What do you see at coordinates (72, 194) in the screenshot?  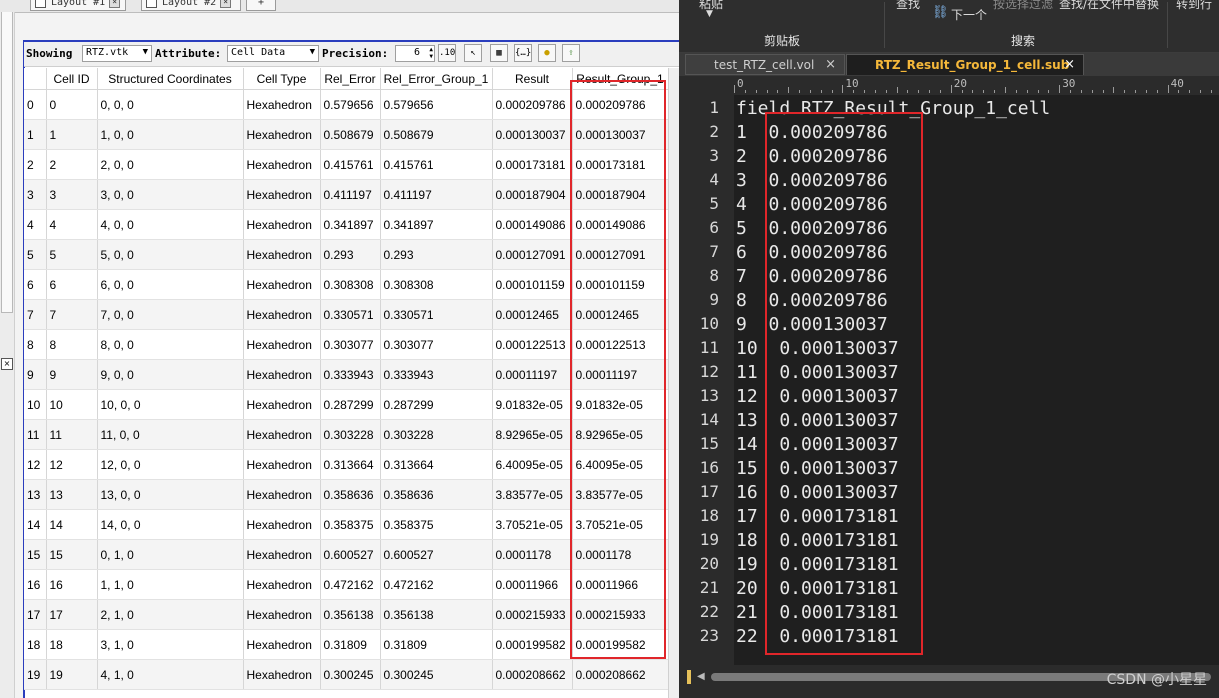 I see `cell-cell-id: 3` at bounding box center [72, 194].